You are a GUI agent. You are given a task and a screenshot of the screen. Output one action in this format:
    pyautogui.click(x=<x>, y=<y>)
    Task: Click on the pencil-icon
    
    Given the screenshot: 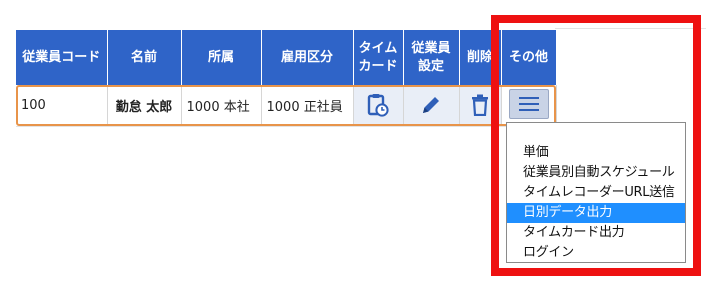 What is the action you would take?
    pyautogui.click(x=431, y=105)
    